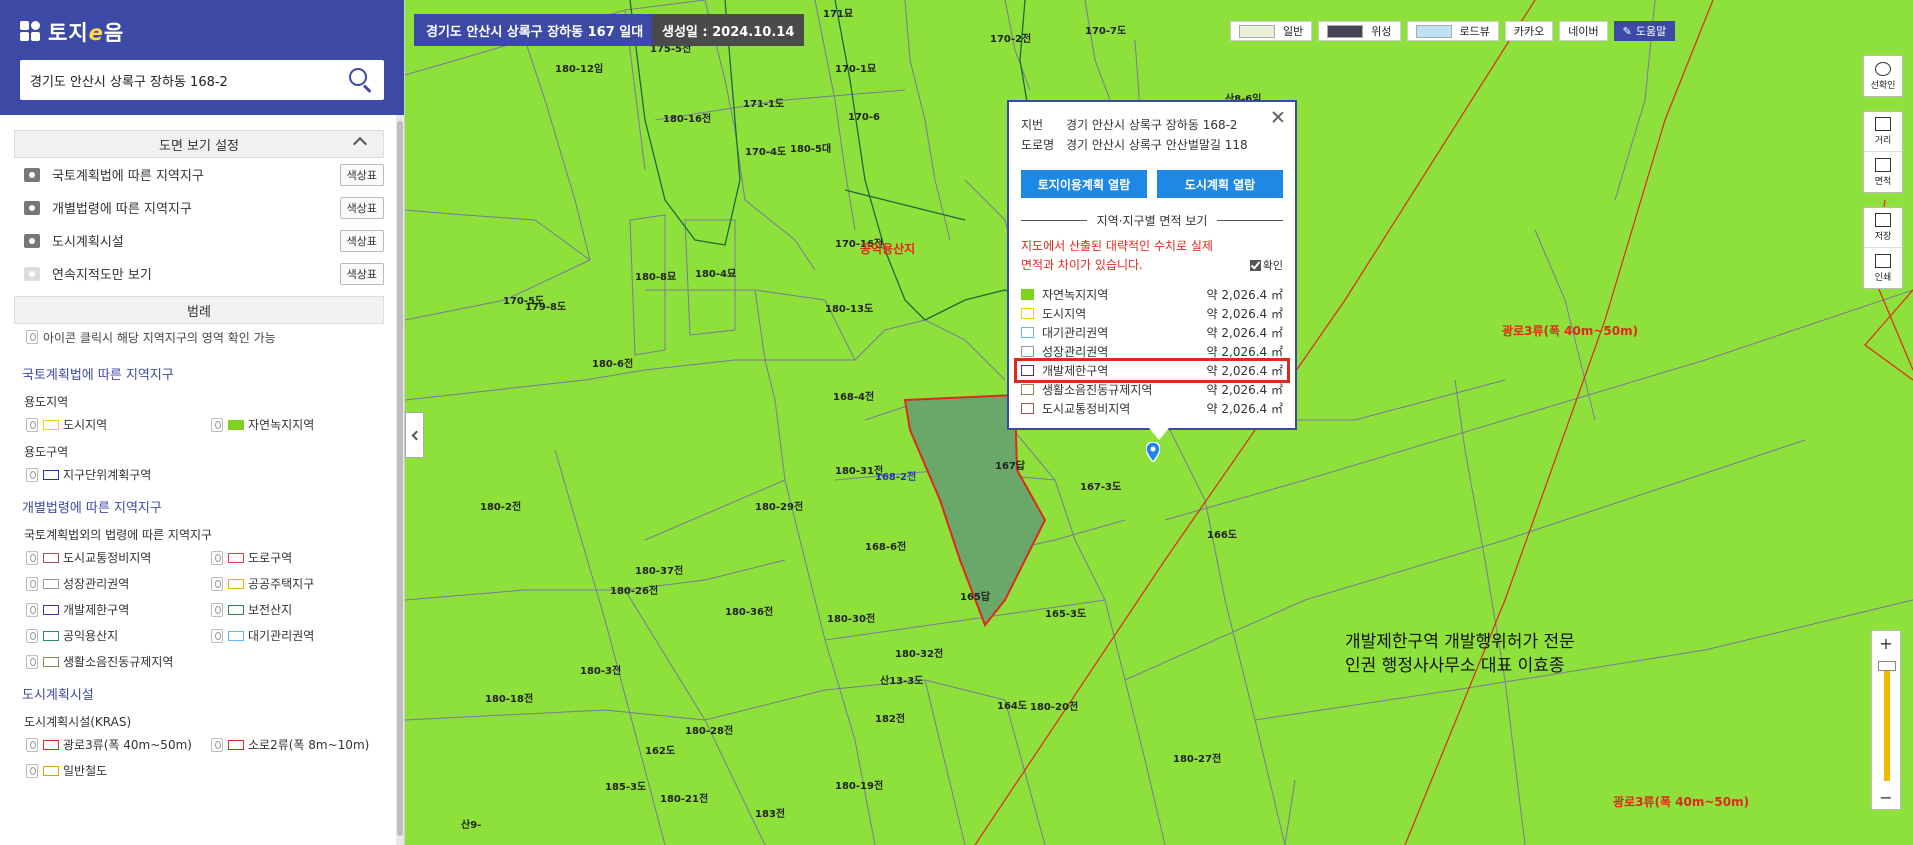  Describe the element at coordinates (199, 207) in the screenshot. I see `view-setting-row: 개별법령에 따른 지역지구 색상표` at that location.